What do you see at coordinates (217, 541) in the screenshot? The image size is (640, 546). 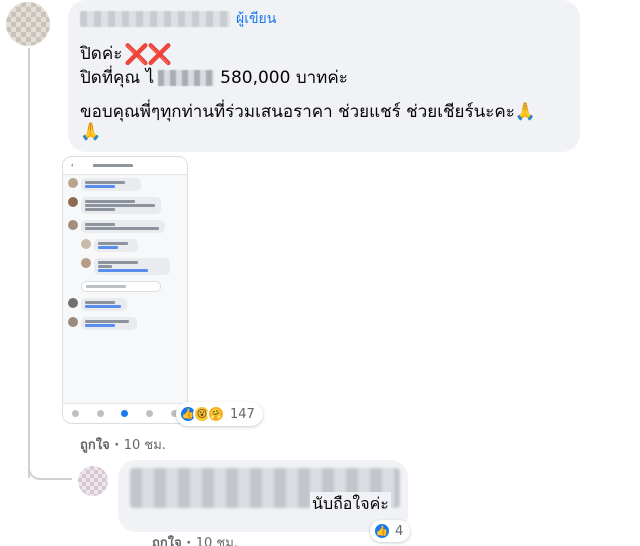 I see `reply-timestamp: 10 ชม.` at bounding box center [217, 541].